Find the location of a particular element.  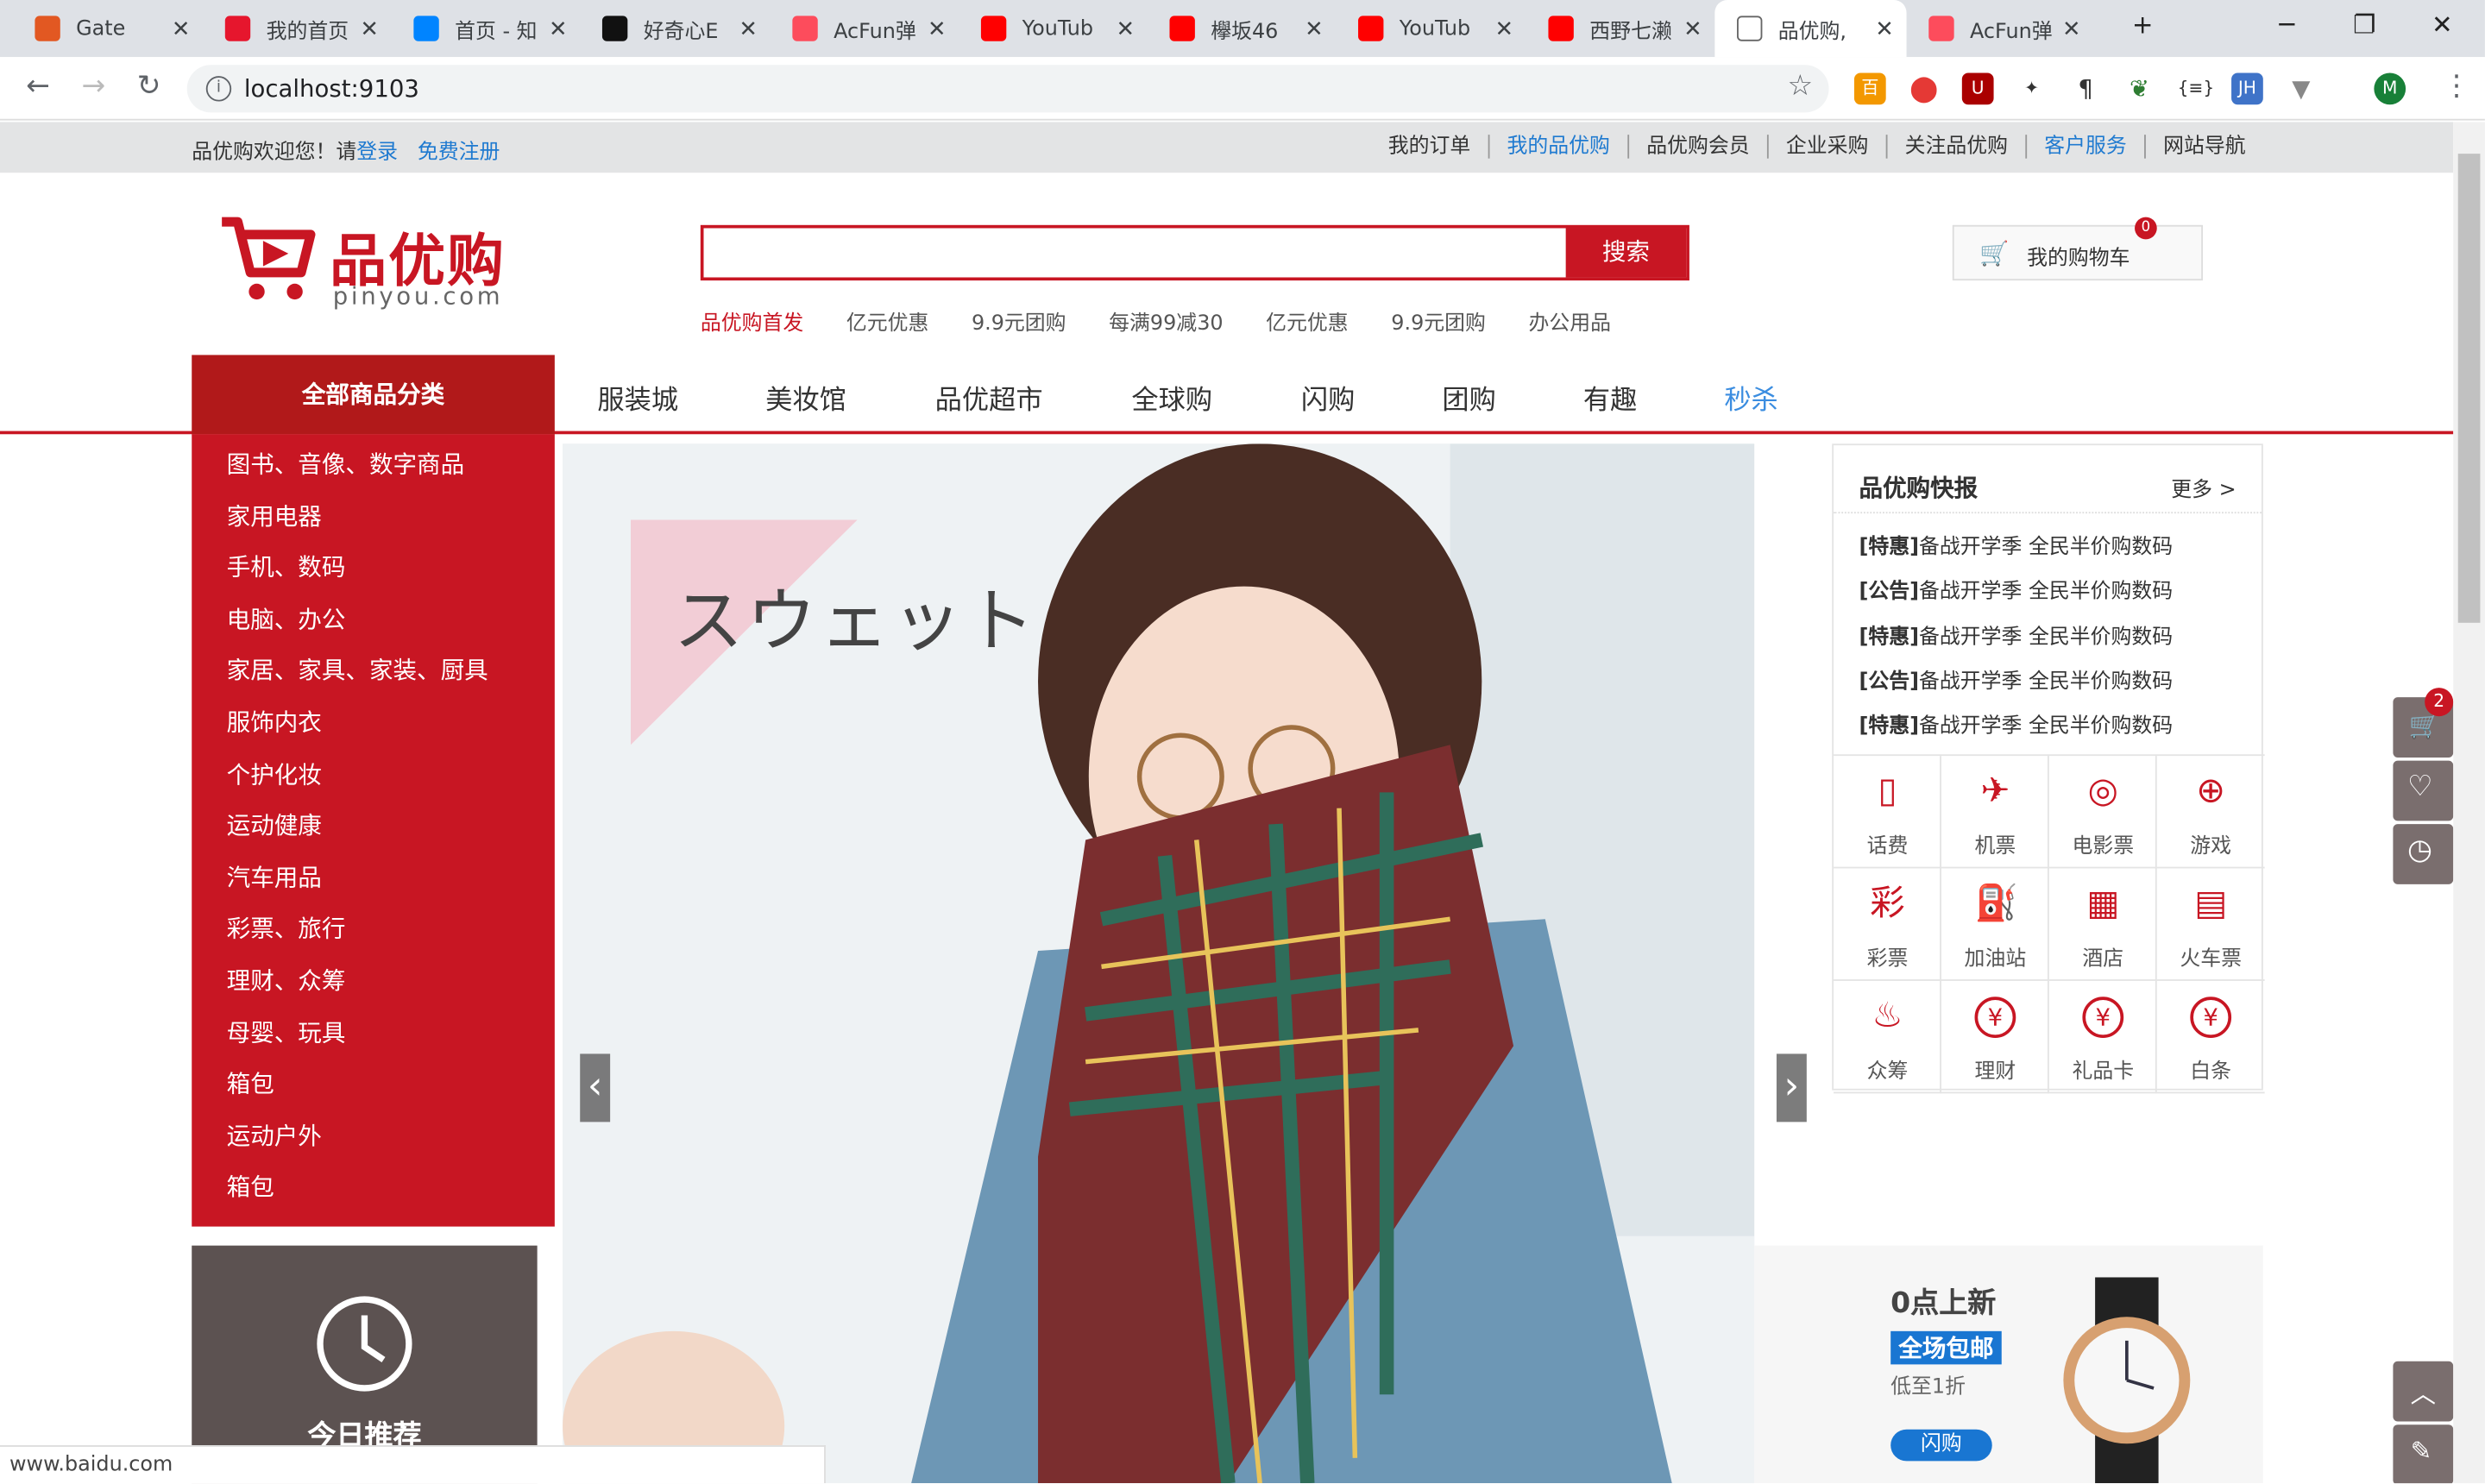

reload-icon: ↻ is located at coordinates (149, 87).